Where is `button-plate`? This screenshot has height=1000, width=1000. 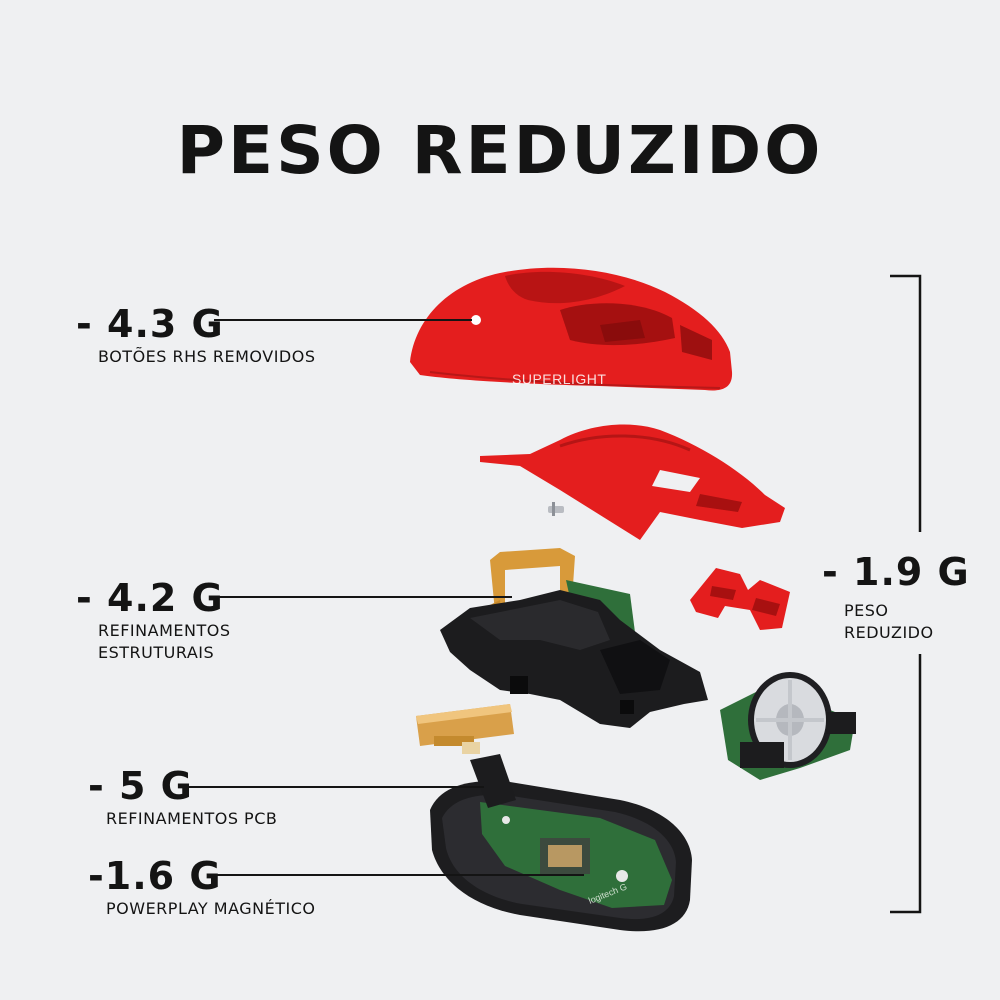
button-plate is located at coordinates (632, 482).